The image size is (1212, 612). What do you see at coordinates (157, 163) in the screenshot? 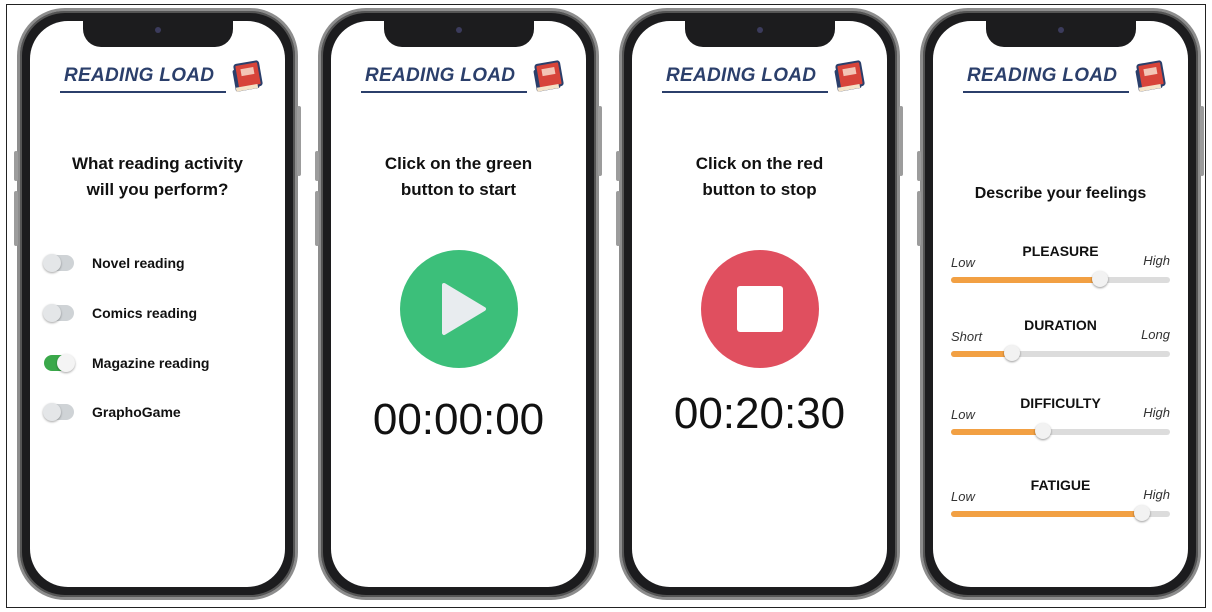
I see `question-line-1: What reading activity` at bounding box center [157, 163].